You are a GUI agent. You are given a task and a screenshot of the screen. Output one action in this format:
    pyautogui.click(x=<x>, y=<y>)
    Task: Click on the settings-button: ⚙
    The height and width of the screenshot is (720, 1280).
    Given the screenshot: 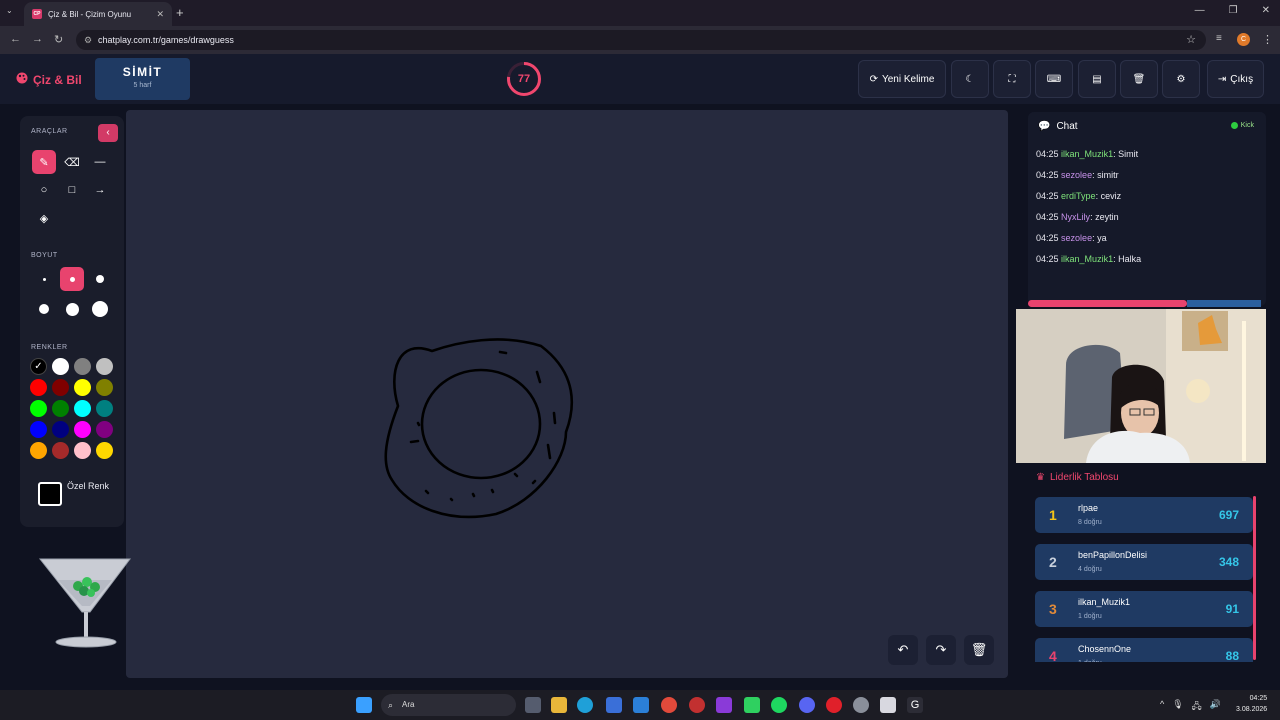 What is the action you would take?
    pyautogui.click(x=1181, y=79)
    